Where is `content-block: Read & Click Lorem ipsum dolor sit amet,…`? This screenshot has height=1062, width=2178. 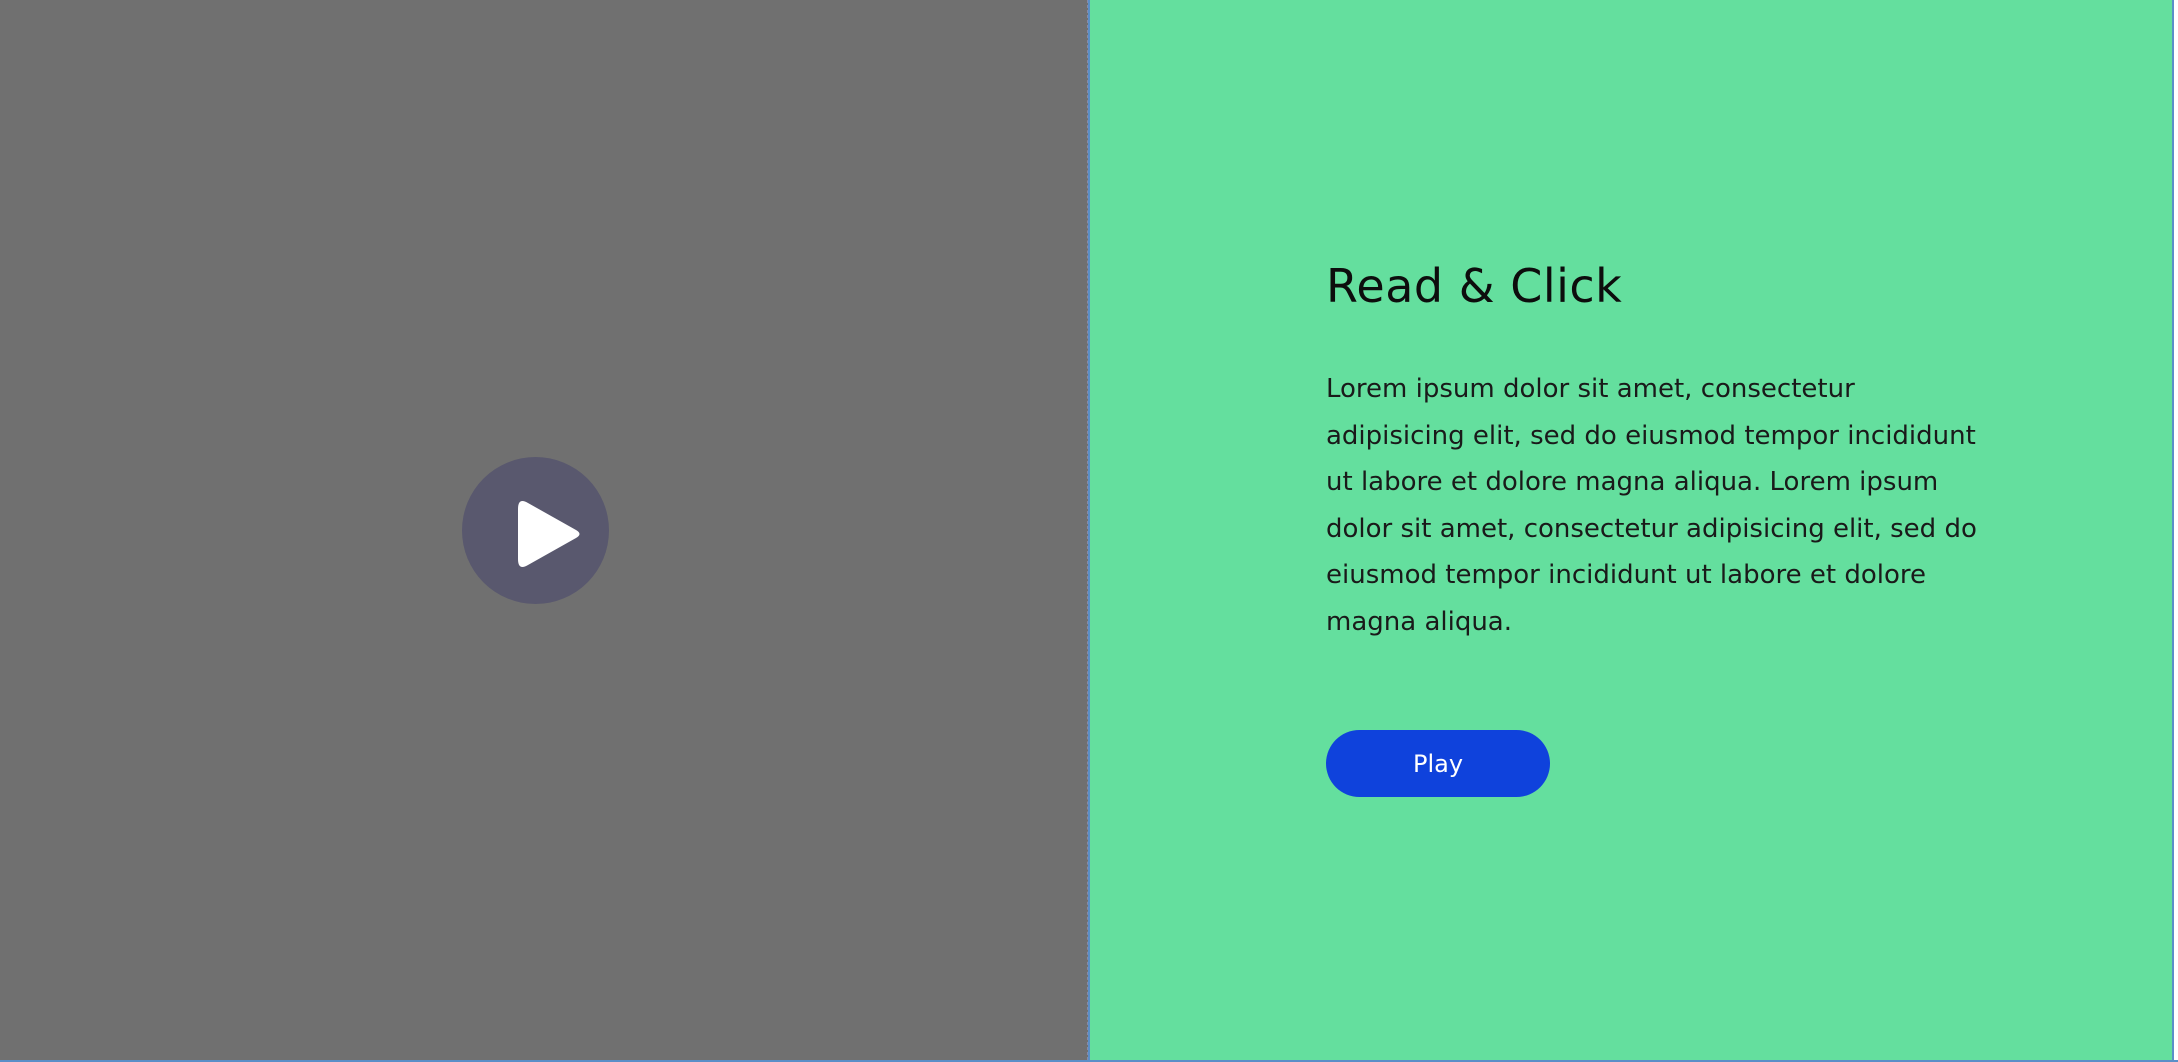 content-block: Read & Click Lorem ipsum dolor sit amet,… is located at coordinates (1666, 451).